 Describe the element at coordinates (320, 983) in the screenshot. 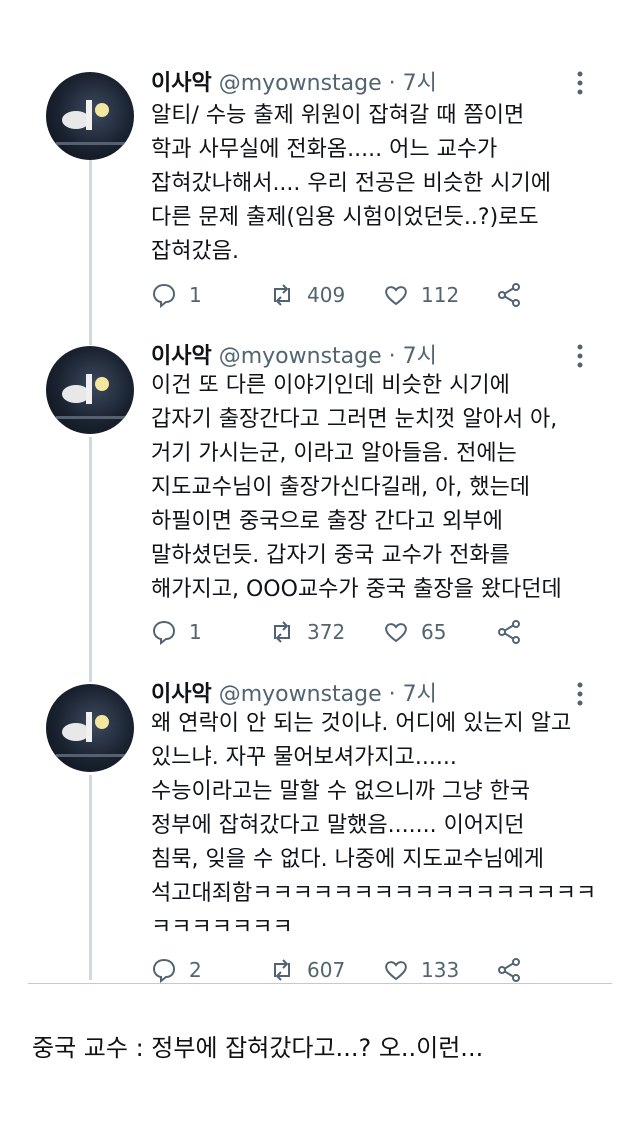

I see `divider` at that location.